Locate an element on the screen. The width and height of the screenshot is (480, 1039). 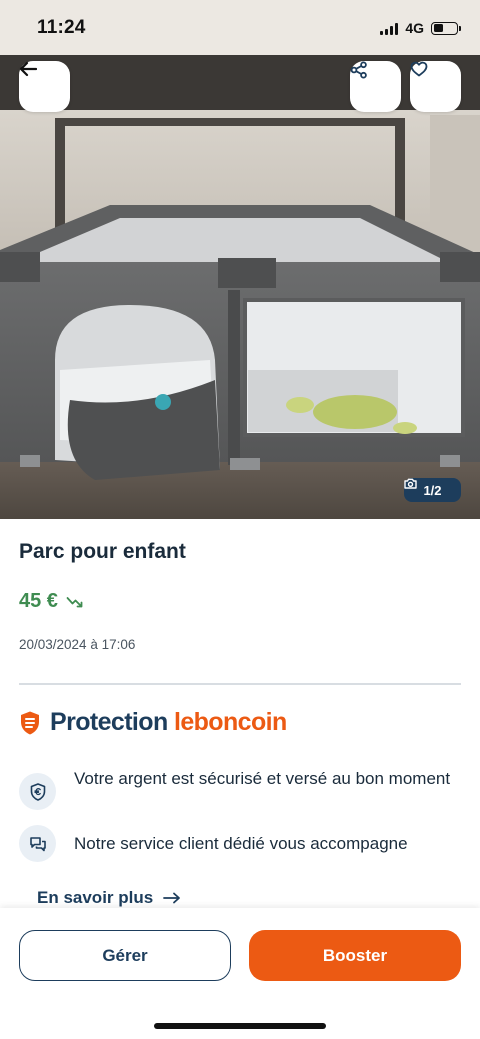
manage-button: Gérer is located at coordinates (125, 955).